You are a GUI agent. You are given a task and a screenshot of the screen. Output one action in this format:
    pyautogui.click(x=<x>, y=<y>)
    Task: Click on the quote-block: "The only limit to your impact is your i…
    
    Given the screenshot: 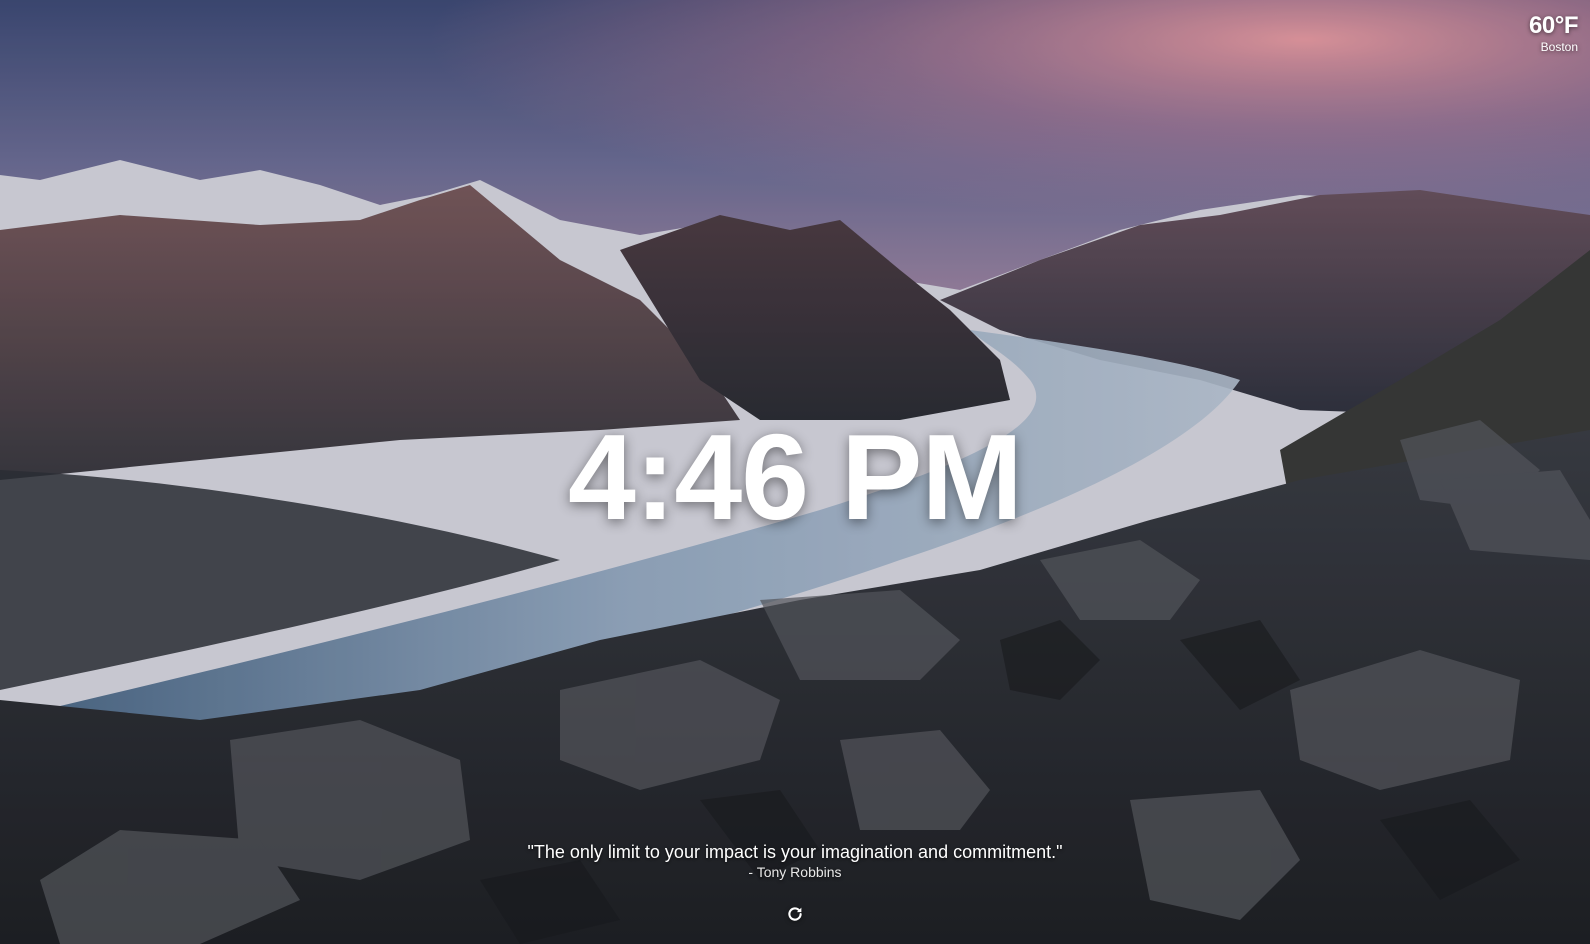 What is the action you would take?
    pyautogui.click(x=795, y=861)
    